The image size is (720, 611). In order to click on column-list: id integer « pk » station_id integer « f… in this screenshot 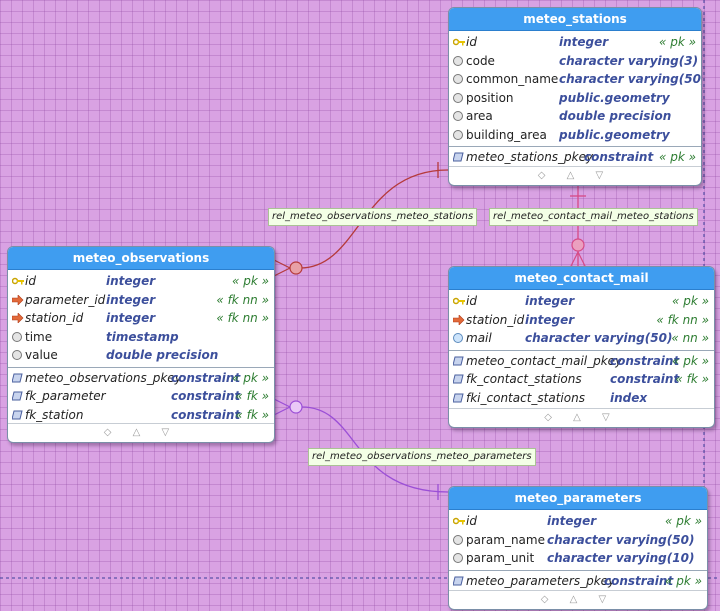, I will do `click(581, 319)`.